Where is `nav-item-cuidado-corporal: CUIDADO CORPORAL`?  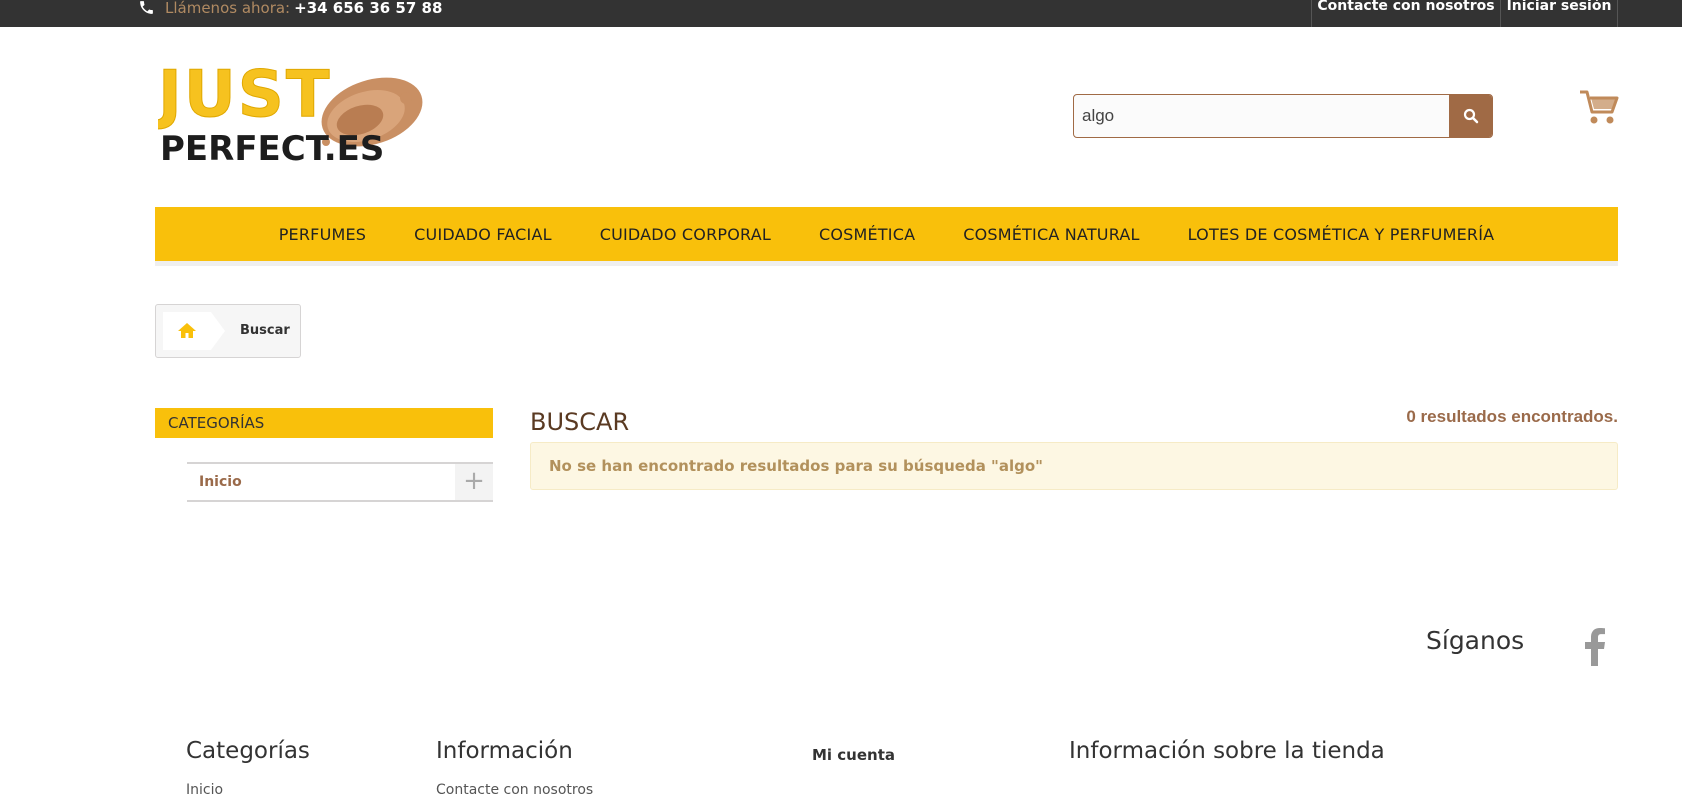
nav-item-cuidado-corporal: CUIDADO CORPORAL is located at coordinates (685, 234).